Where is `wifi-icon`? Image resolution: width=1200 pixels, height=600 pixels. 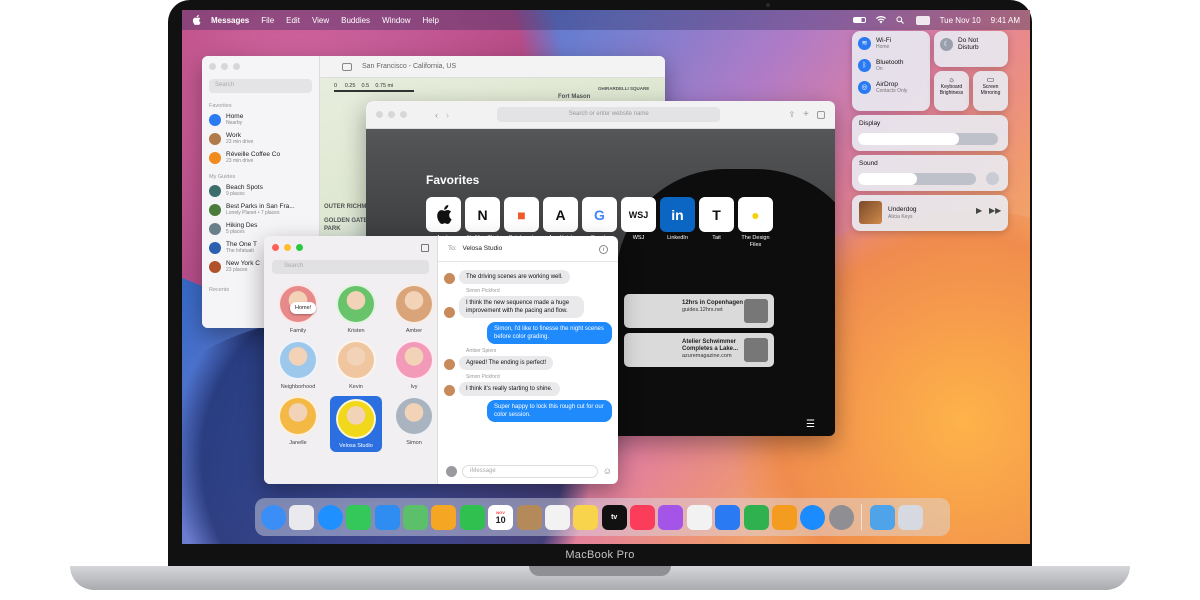 wifi-icon is located at coordinates (880, 19).